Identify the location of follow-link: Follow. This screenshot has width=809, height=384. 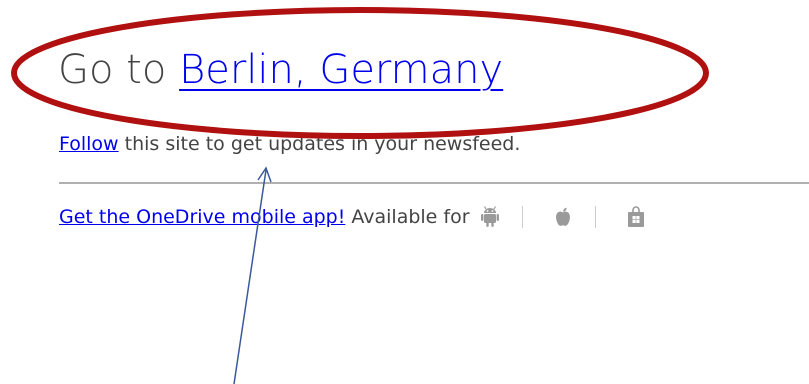
(89, 144).